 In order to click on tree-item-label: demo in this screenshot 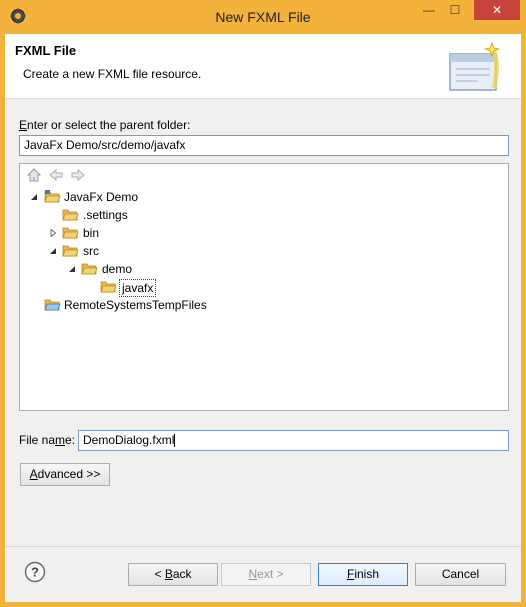, I will do `click(117, 269)`.